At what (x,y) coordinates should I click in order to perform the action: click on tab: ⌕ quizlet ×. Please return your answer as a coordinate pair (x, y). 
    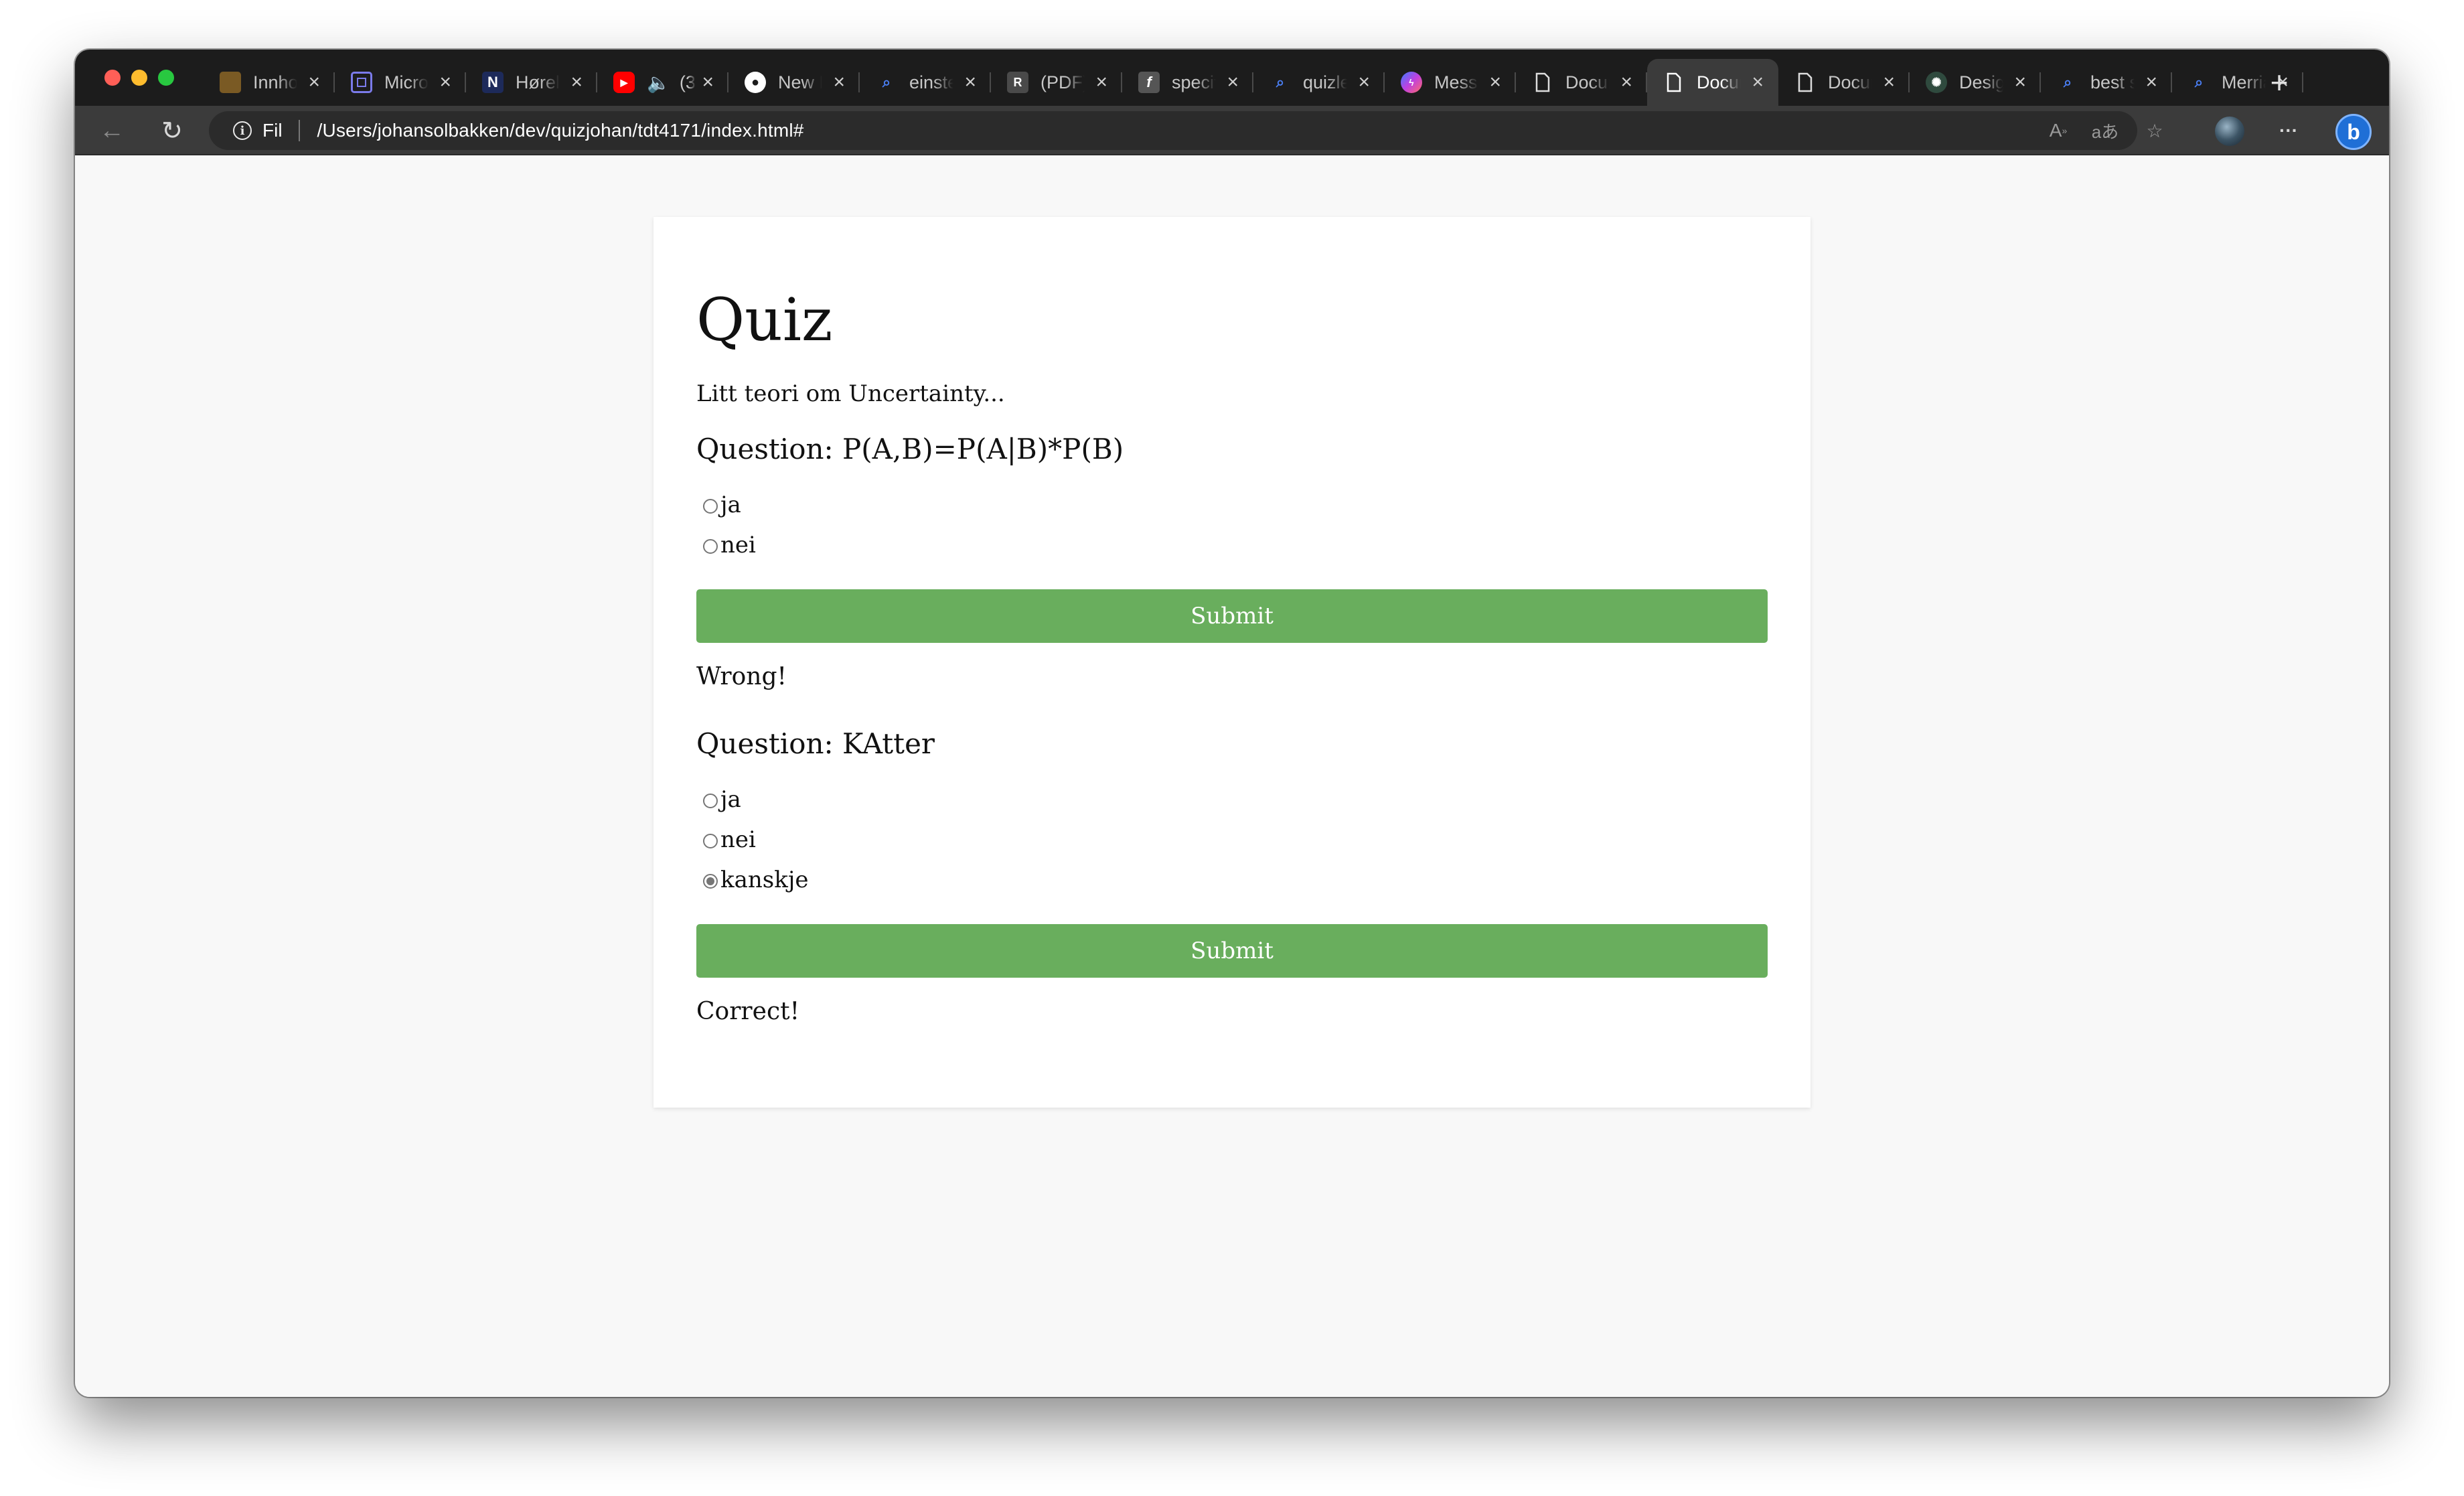
    Looking at the image, I should click on (1319, 83).